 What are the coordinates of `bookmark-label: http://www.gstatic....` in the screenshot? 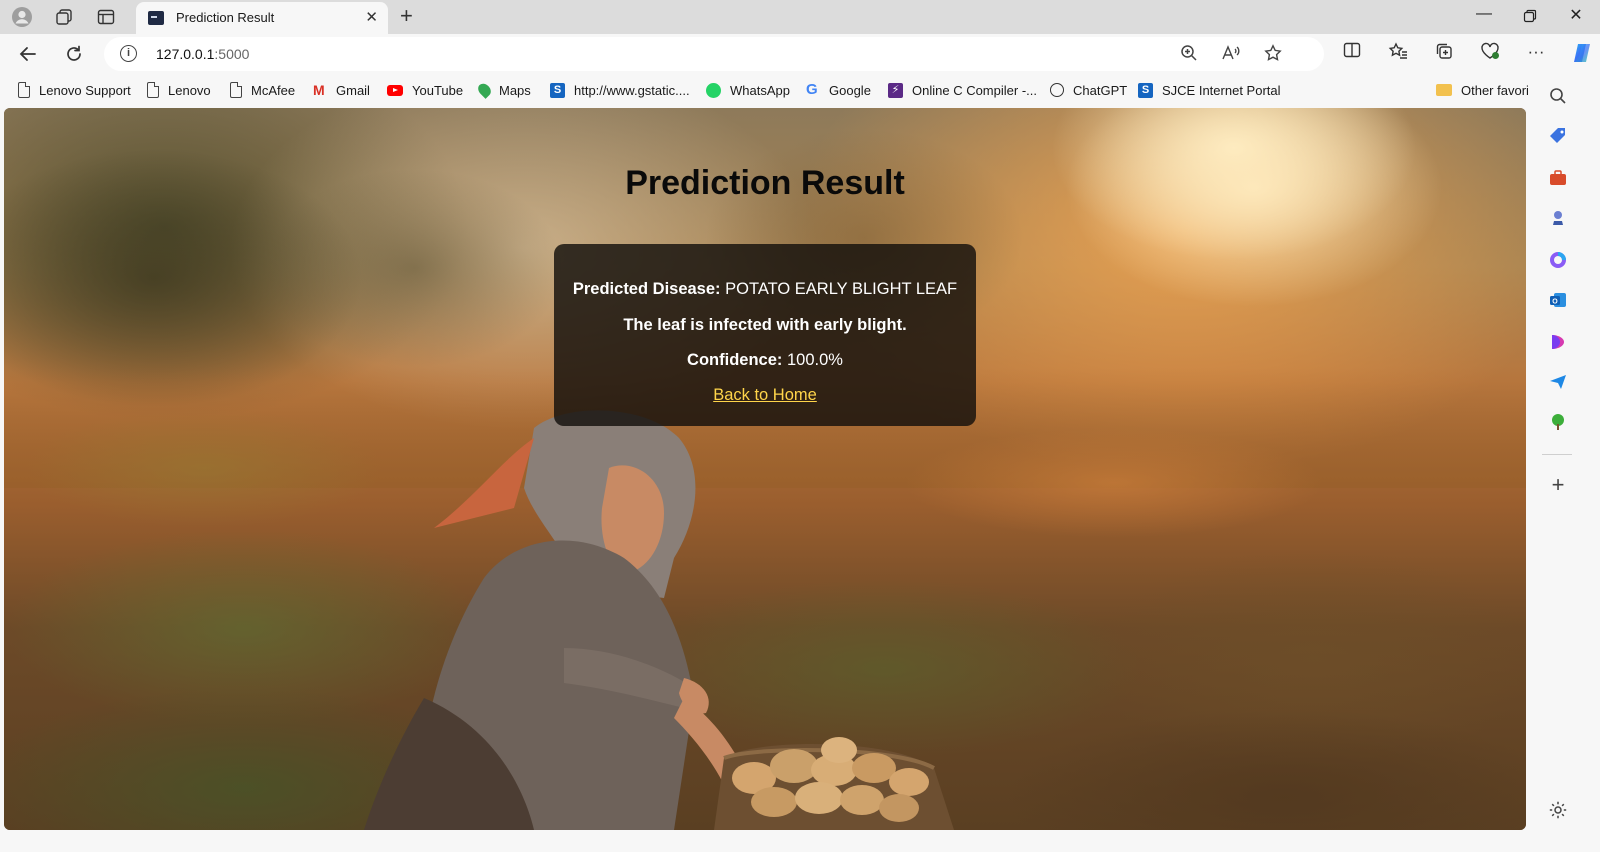 It's located at (632, 90).